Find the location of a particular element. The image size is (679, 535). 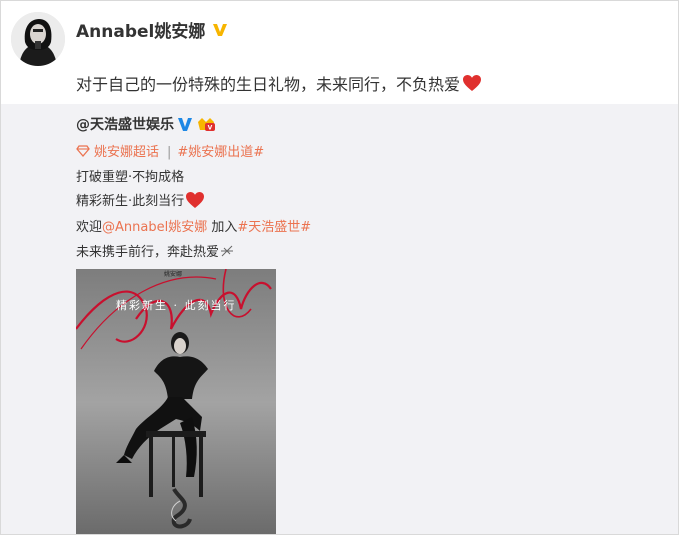

line-new-life-text: 精彩新生·此刻当行 is located at coordinates (130, 201).